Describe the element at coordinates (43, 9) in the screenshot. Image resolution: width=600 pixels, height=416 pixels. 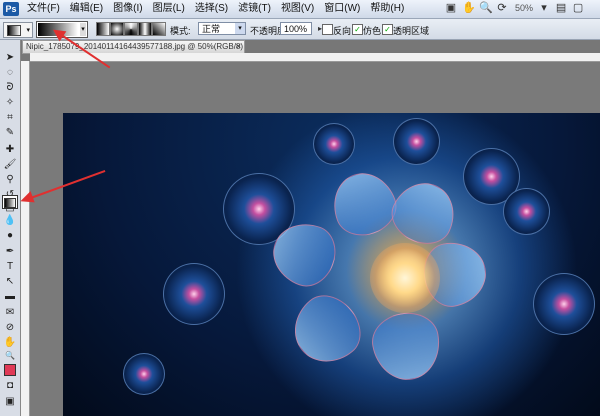
I see `menu-file: 文件(F)` at that location.